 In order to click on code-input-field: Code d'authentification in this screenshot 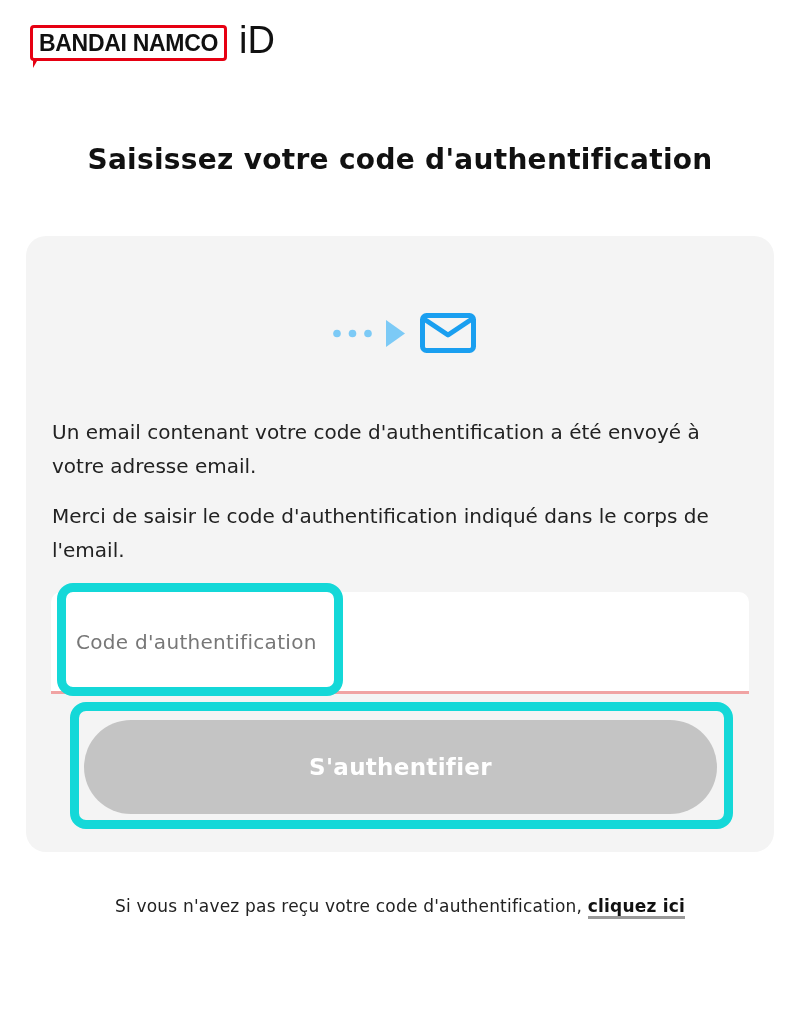, I will do `click(400, 643)`.